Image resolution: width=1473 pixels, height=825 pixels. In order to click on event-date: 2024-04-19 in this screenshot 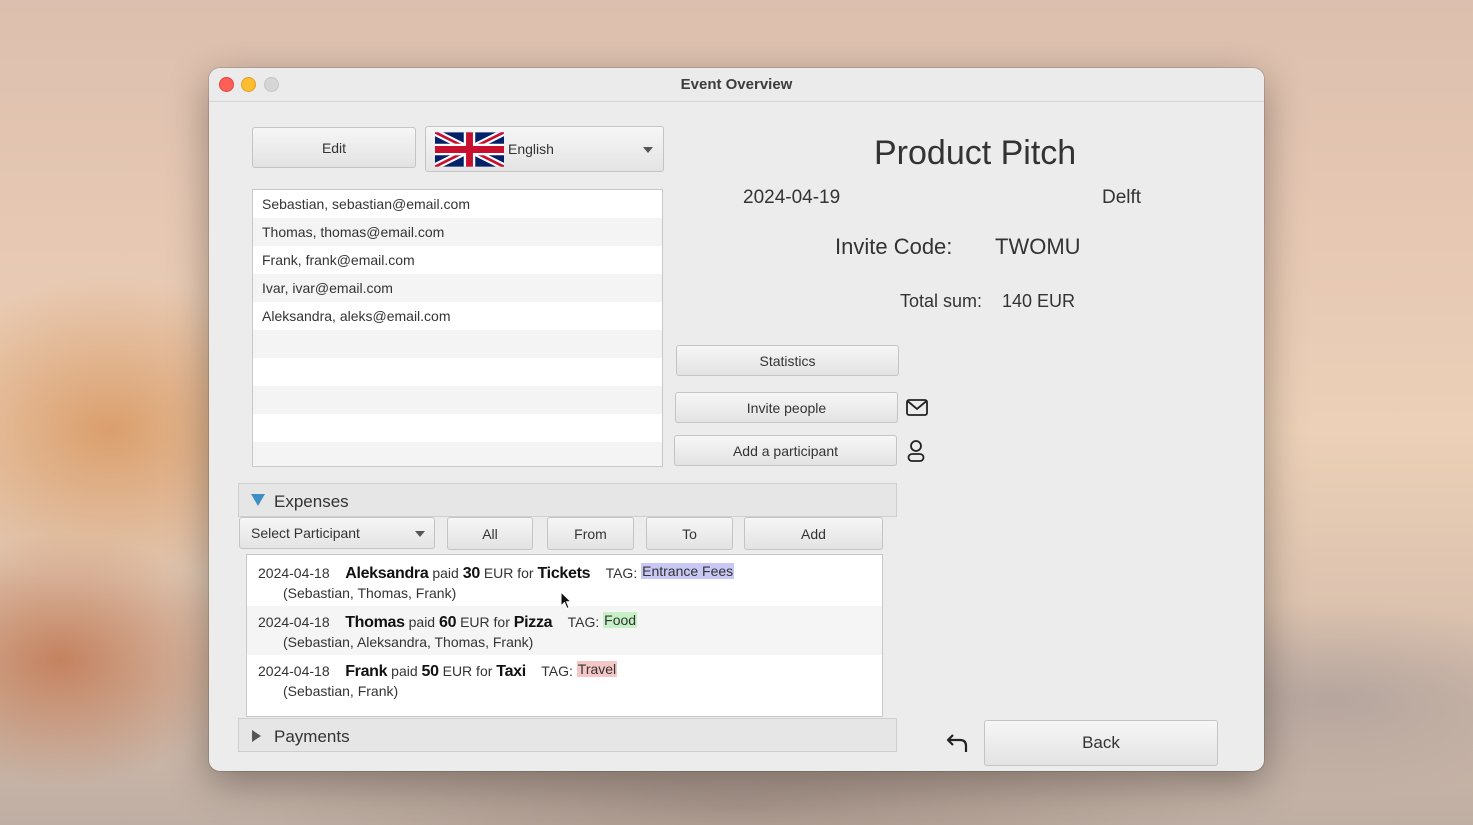, I will do `click(792, 197)`.